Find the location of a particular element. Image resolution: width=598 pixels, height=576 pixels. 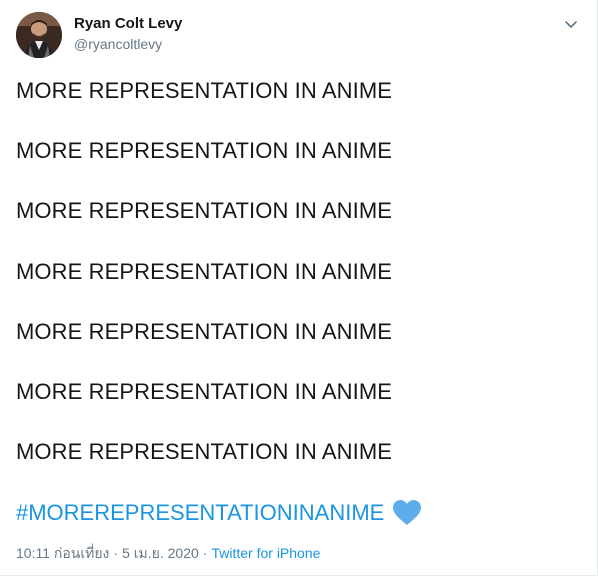

hashtag-row: #MOREREPRESENTATIONINANIME is located at coordinates (219, 513).